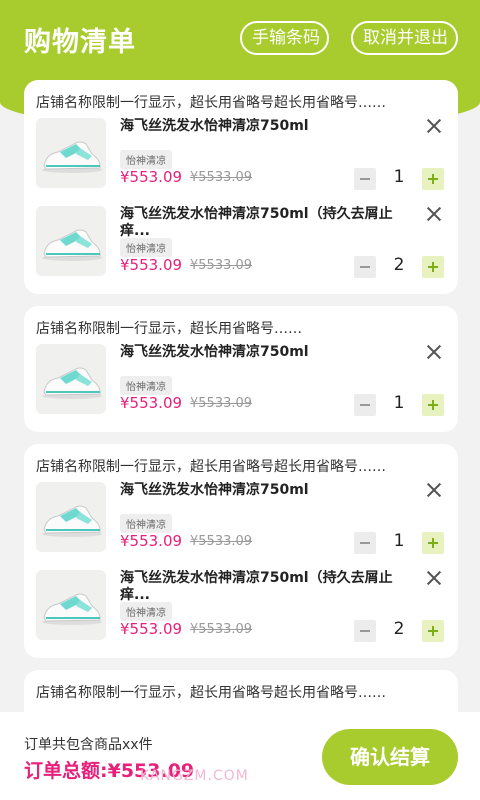 Image resolution: width=480 pixels, height=800 pixels. What do you see at coordinates (284, 38) in the screenshot?
I see `manual-barcode-button: 手输条码` at bounding box center [284, 38].